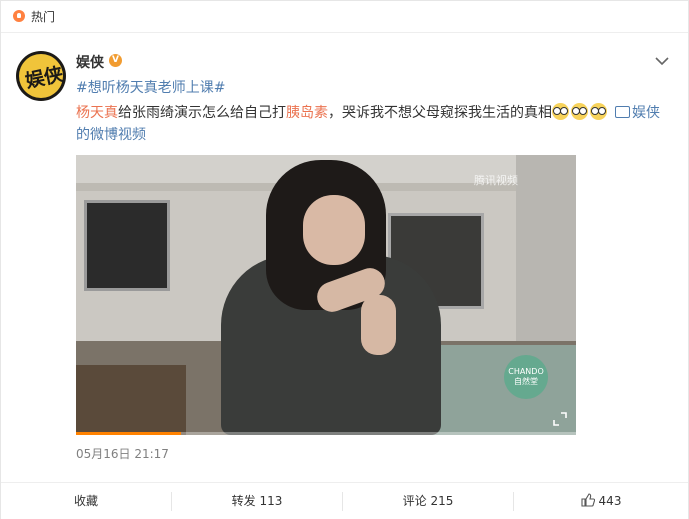  What do you see at coordinates (202, 113) in the screenshot?
I see `post-text-part1: 给张雨绮演示怎么给自己打` at bounding box center [202, 113].